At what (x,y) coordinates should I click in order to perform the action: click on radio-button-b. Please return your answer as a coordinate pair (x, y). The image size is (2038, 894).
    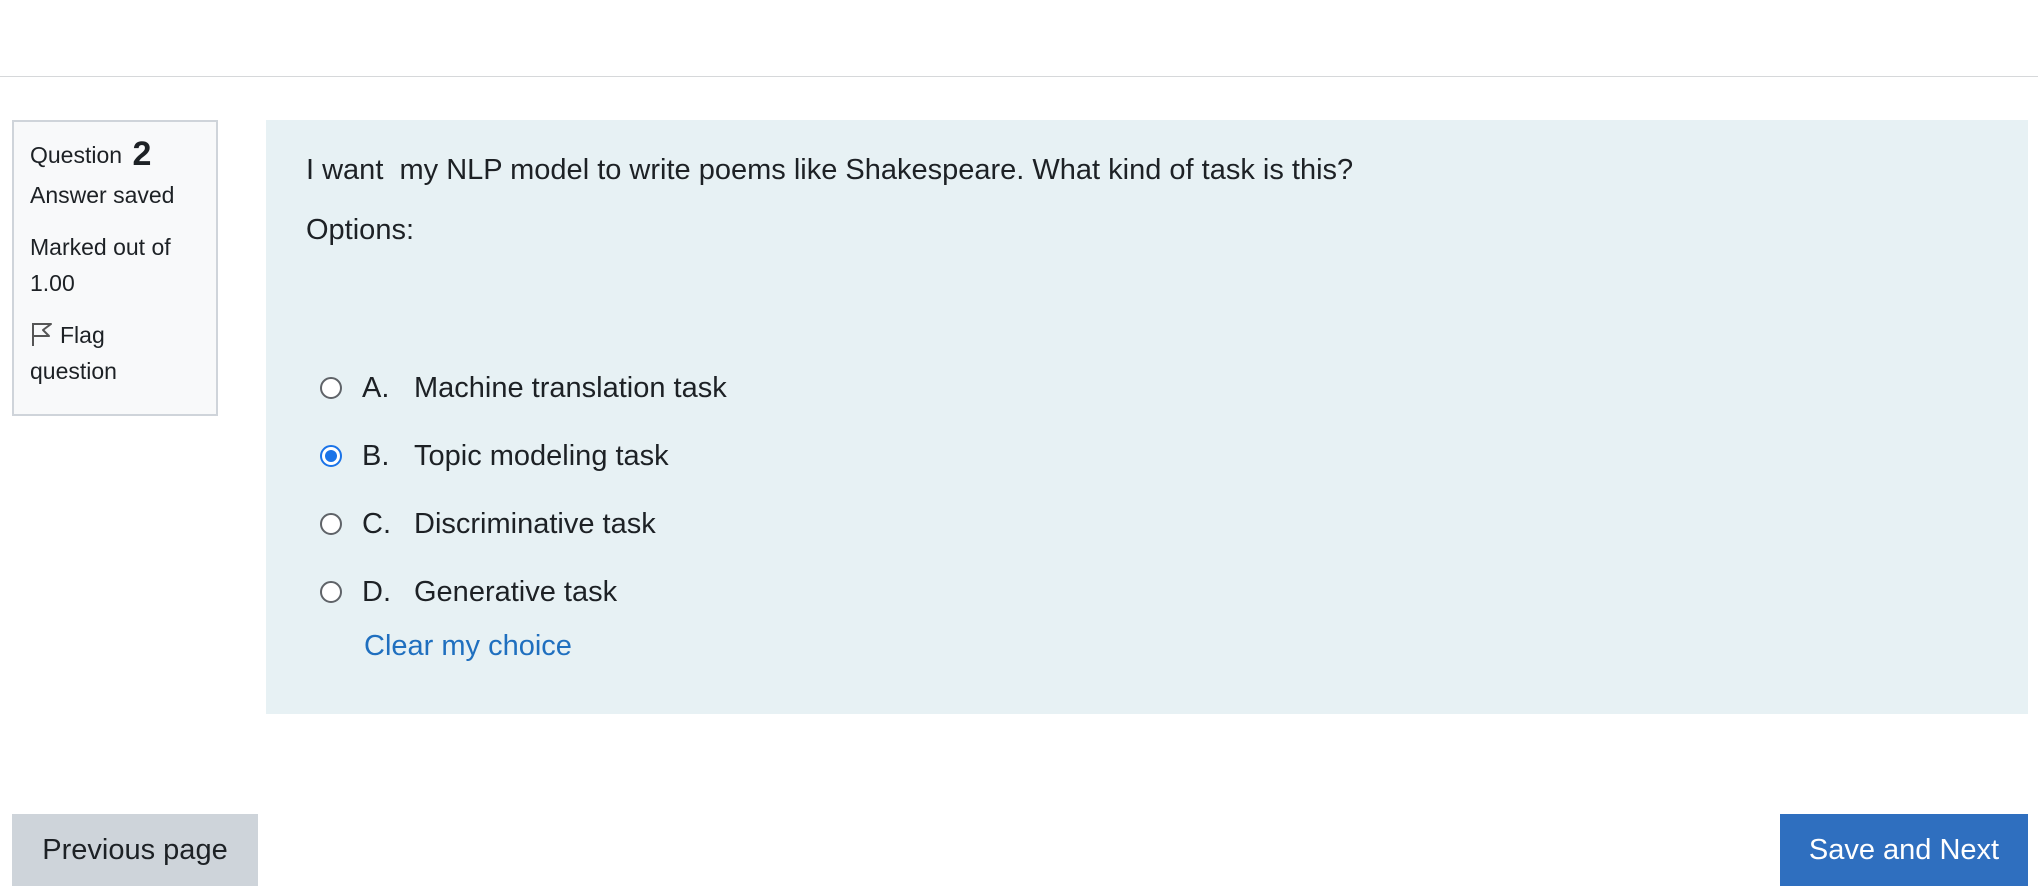
    Looking at the image, I should click on (331, 456).